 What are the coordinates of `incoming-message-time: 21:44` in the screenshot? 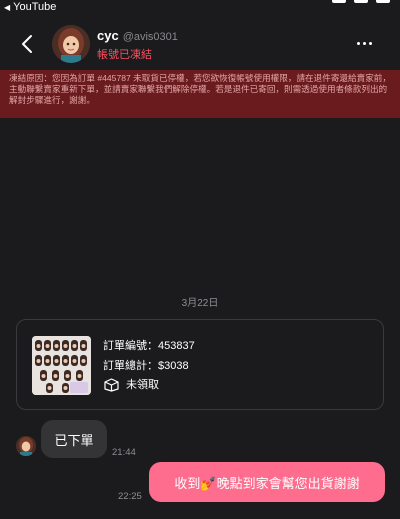 It's located at (124, 452).